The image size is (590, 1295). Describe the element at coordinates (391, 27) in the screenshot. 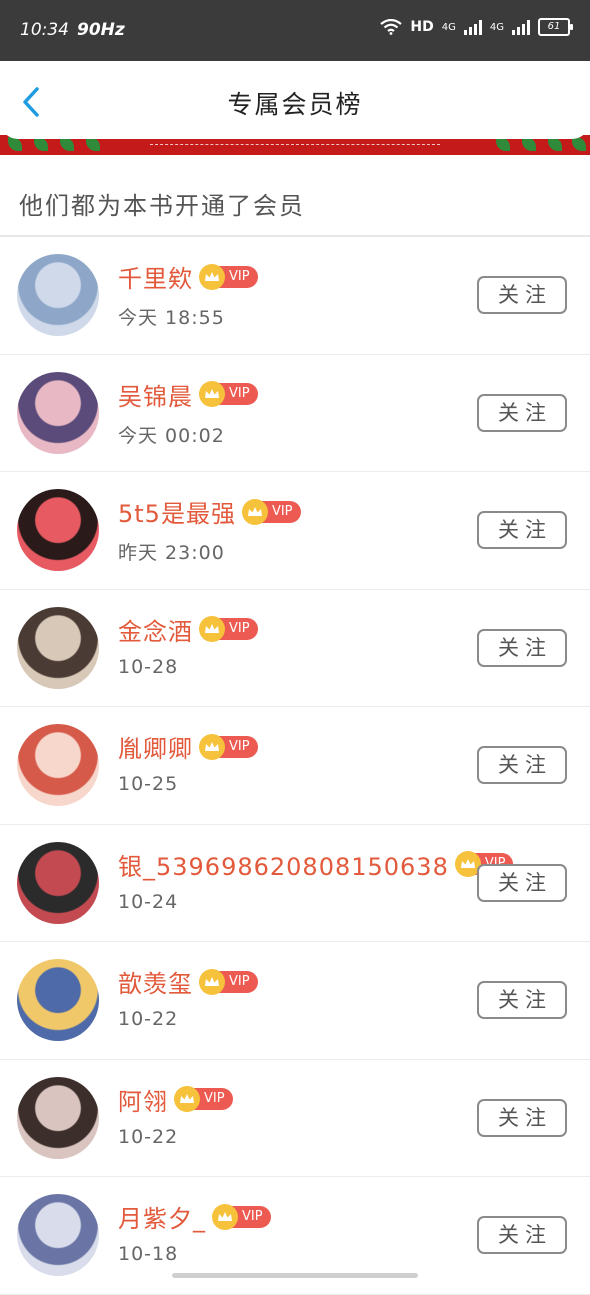

I see `wifi-icon` at that location.